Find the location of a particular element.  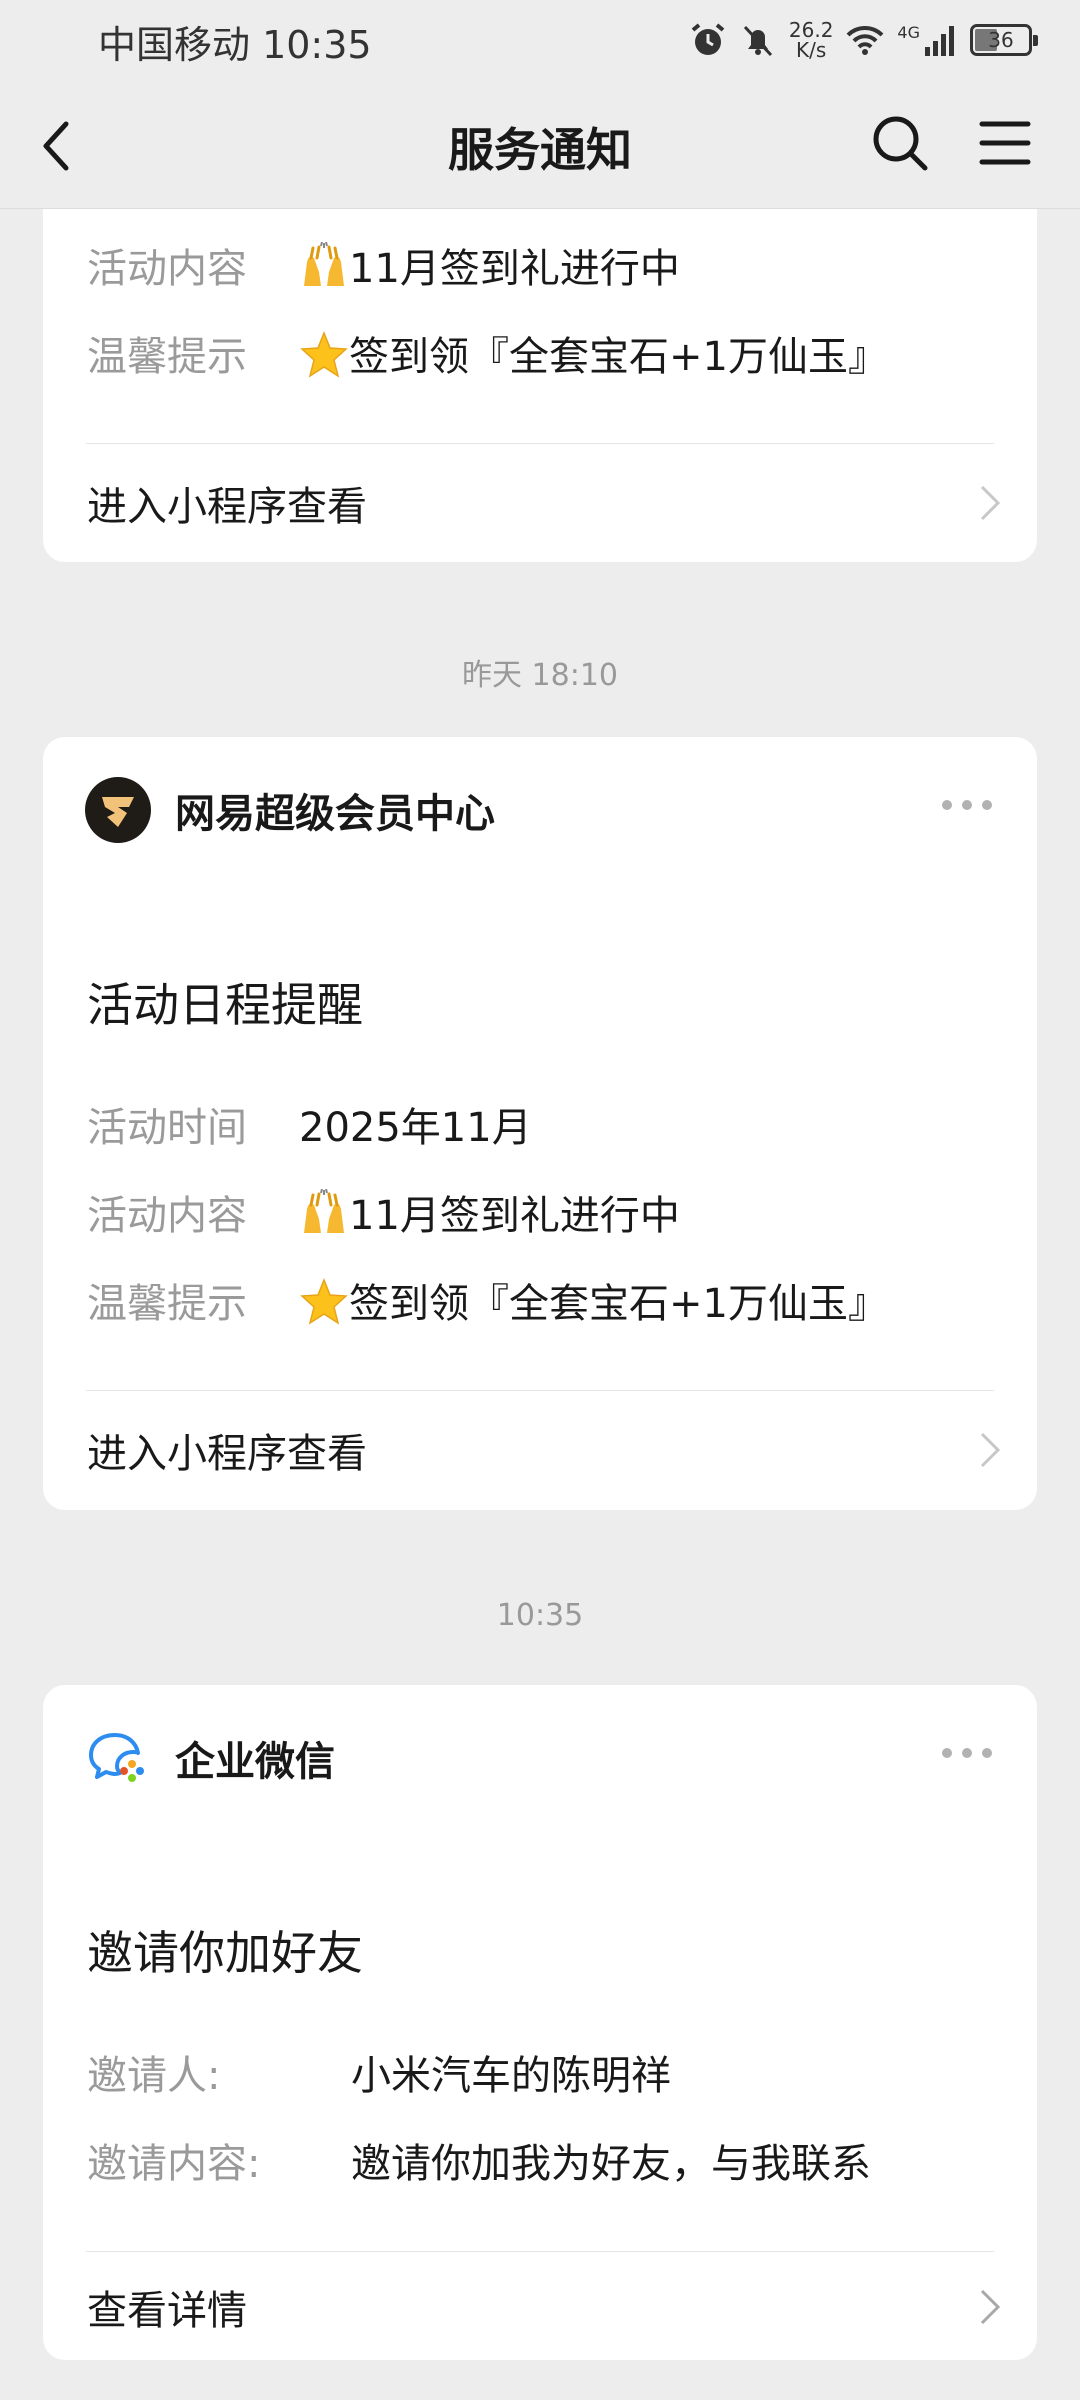

wecom-logo-icon is located at coordinates (116, 1757).